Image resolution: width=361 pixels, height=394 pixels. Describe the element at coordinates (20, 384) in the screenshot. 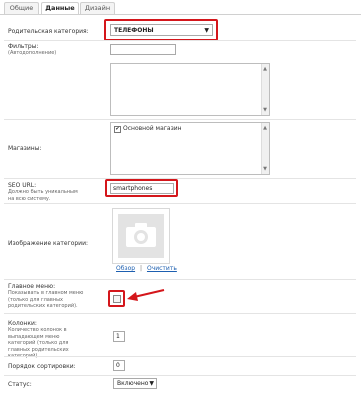

I see `status-label: Статус:` at that location.